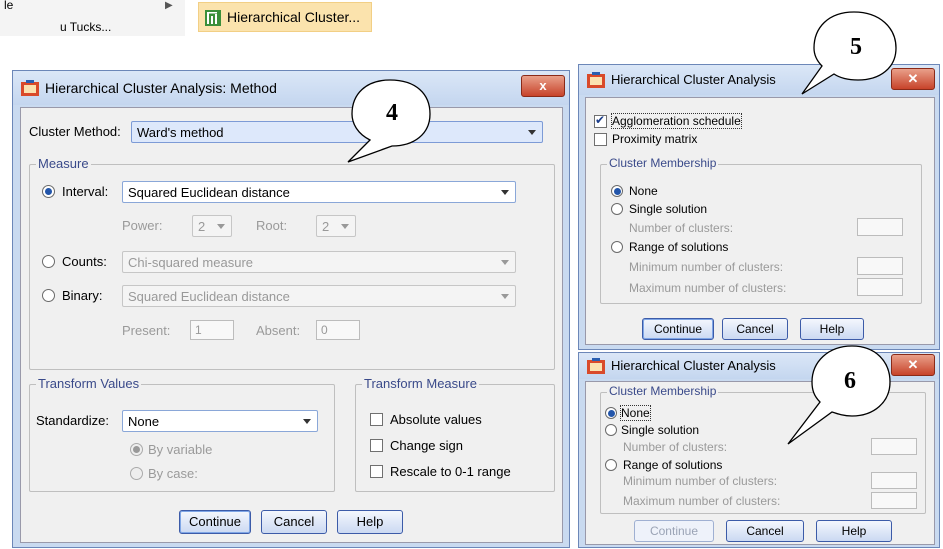 The image size is (943, 549). Describe the element at coordinates (673, 465) in the screenshot. I see `range-of-solutions-label: Range of solutions` at that location.